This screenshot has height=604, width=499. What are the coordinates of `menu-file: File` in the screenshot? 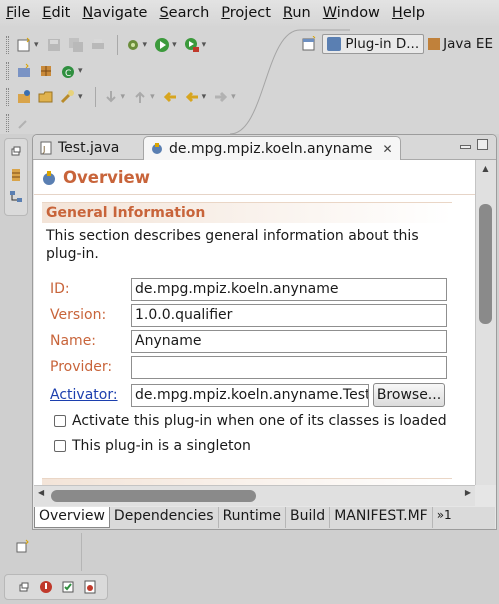 It's located at (18, 13).